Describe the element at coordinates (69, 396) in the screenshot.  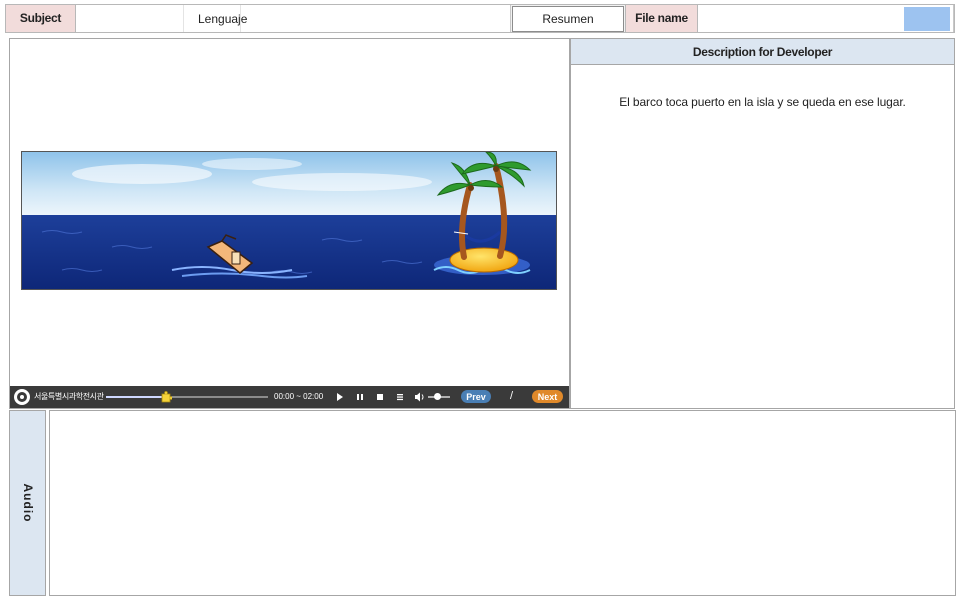
I see `player-brand: 서울특별시과학전시관` at that location.